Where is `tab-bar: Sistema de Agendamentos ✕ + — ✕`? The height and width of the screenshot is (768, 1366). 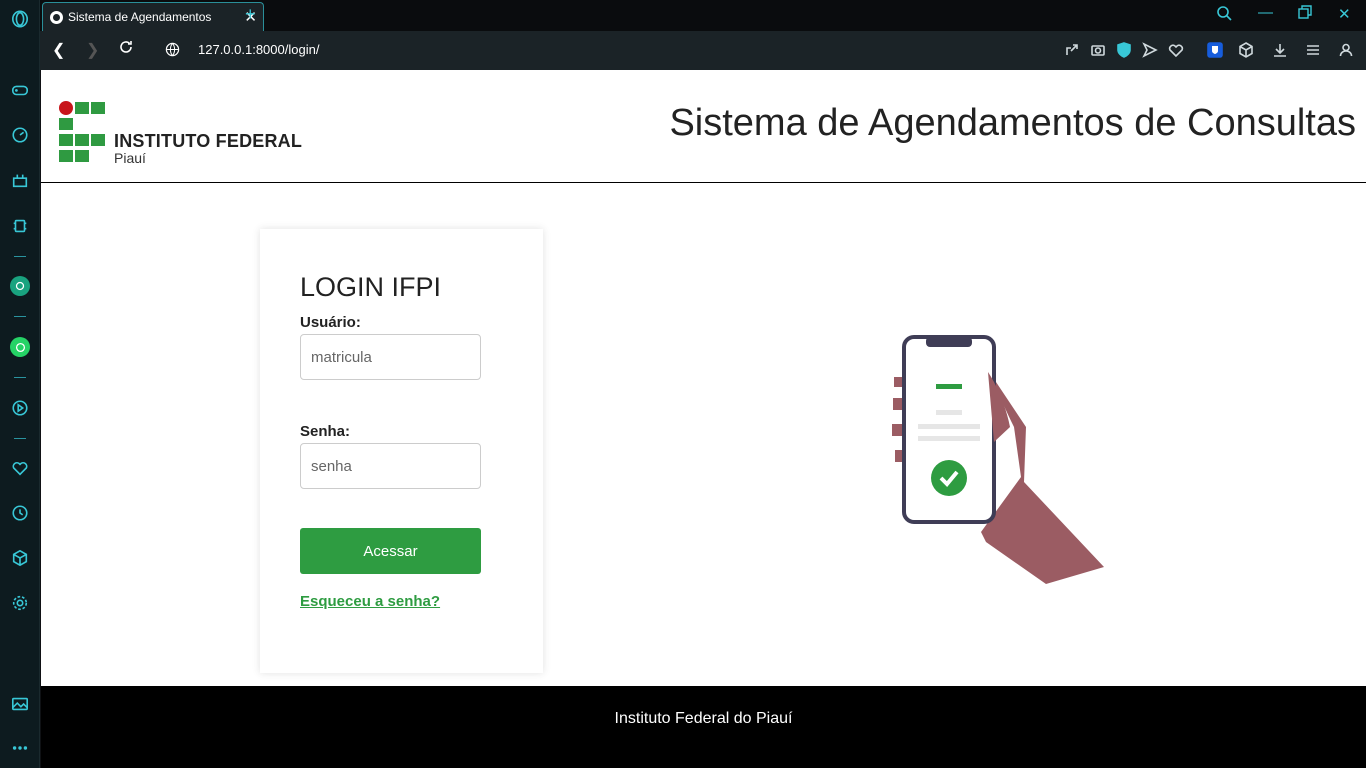
tab-bar: Sistema de Agendamentos ✕ + — ✕ is located at coordinates (703, 15).